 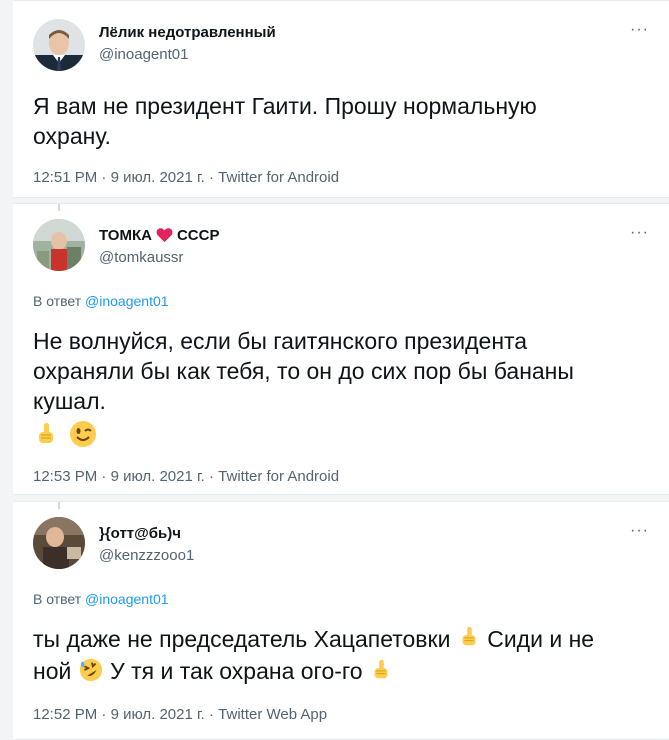 What do you see at coordinates (242, 639) in the screenshot?
I see `tweet-text-part: ты даже не председатель Хацапетовки` at bounding box center [242, 639].